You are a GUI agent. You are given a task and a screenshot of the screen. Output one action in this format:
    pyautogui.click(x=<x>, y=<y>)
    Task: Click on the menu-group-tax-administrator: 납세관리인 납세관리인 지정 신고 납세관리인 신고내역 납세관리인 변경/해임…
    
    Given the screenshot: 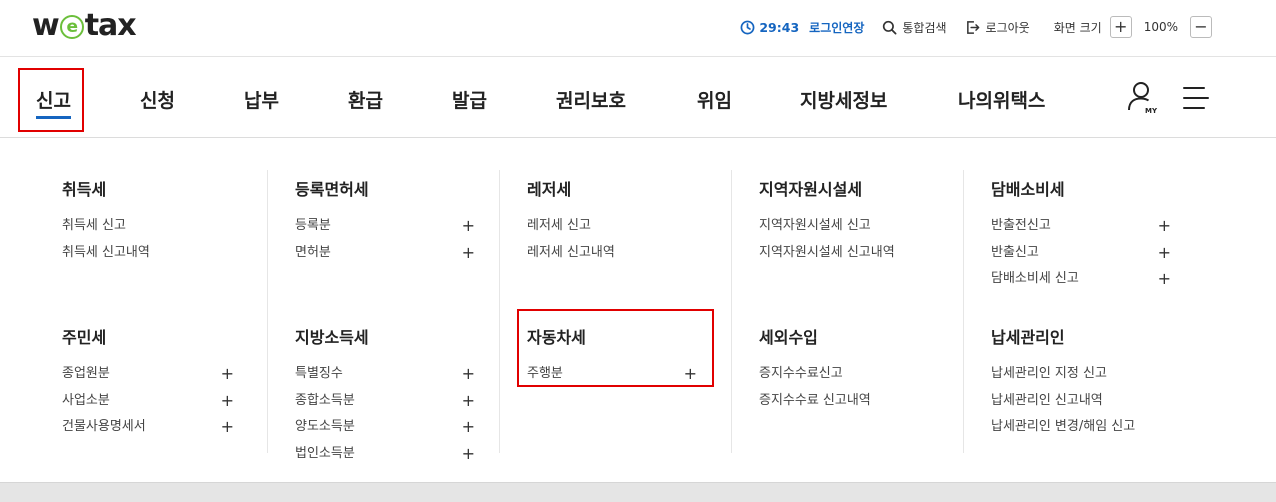 What is the action you would take?
    pyautogui.click(x=1091, y=382)
    